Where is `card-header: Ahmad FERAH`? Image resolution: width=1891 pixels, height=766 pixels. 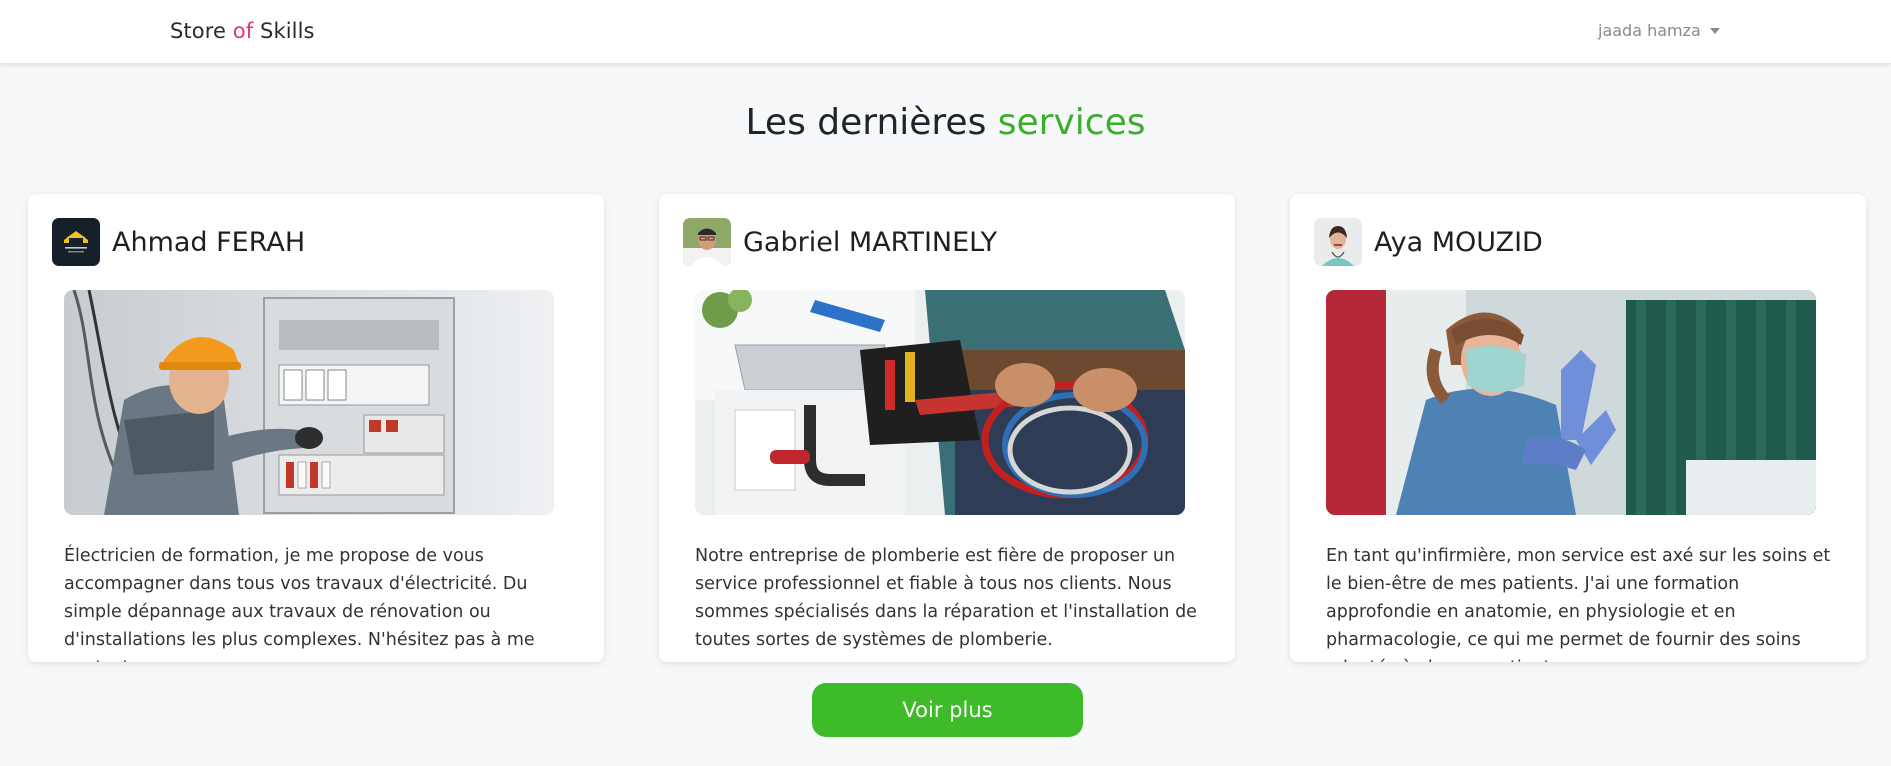
card-header: Ahmad FERAH is located at coordinates (178, 242).